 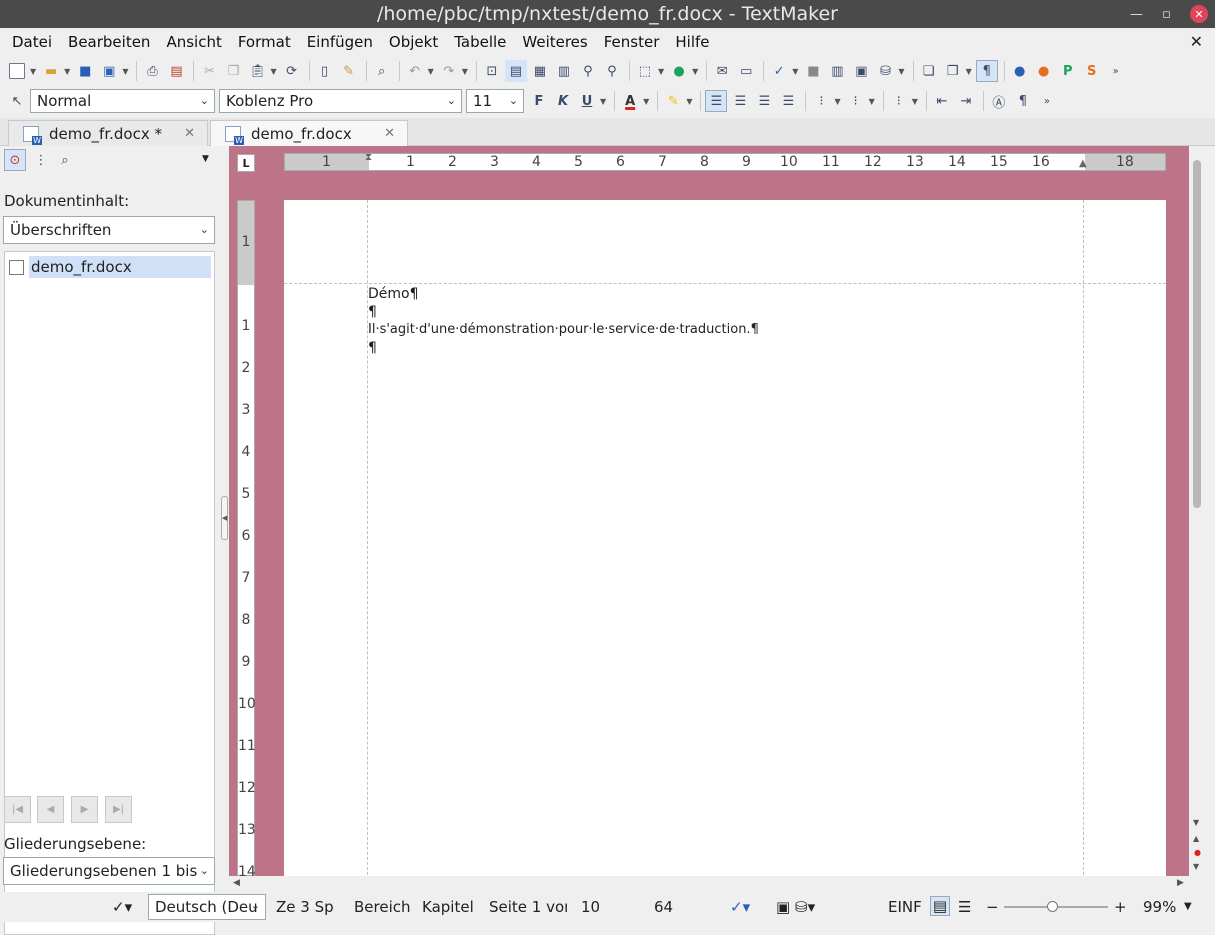 What do you see at coordinates (449, 71) in the screenshot?
I see `redo-icon: ↷` at bounding box center [449, 71].